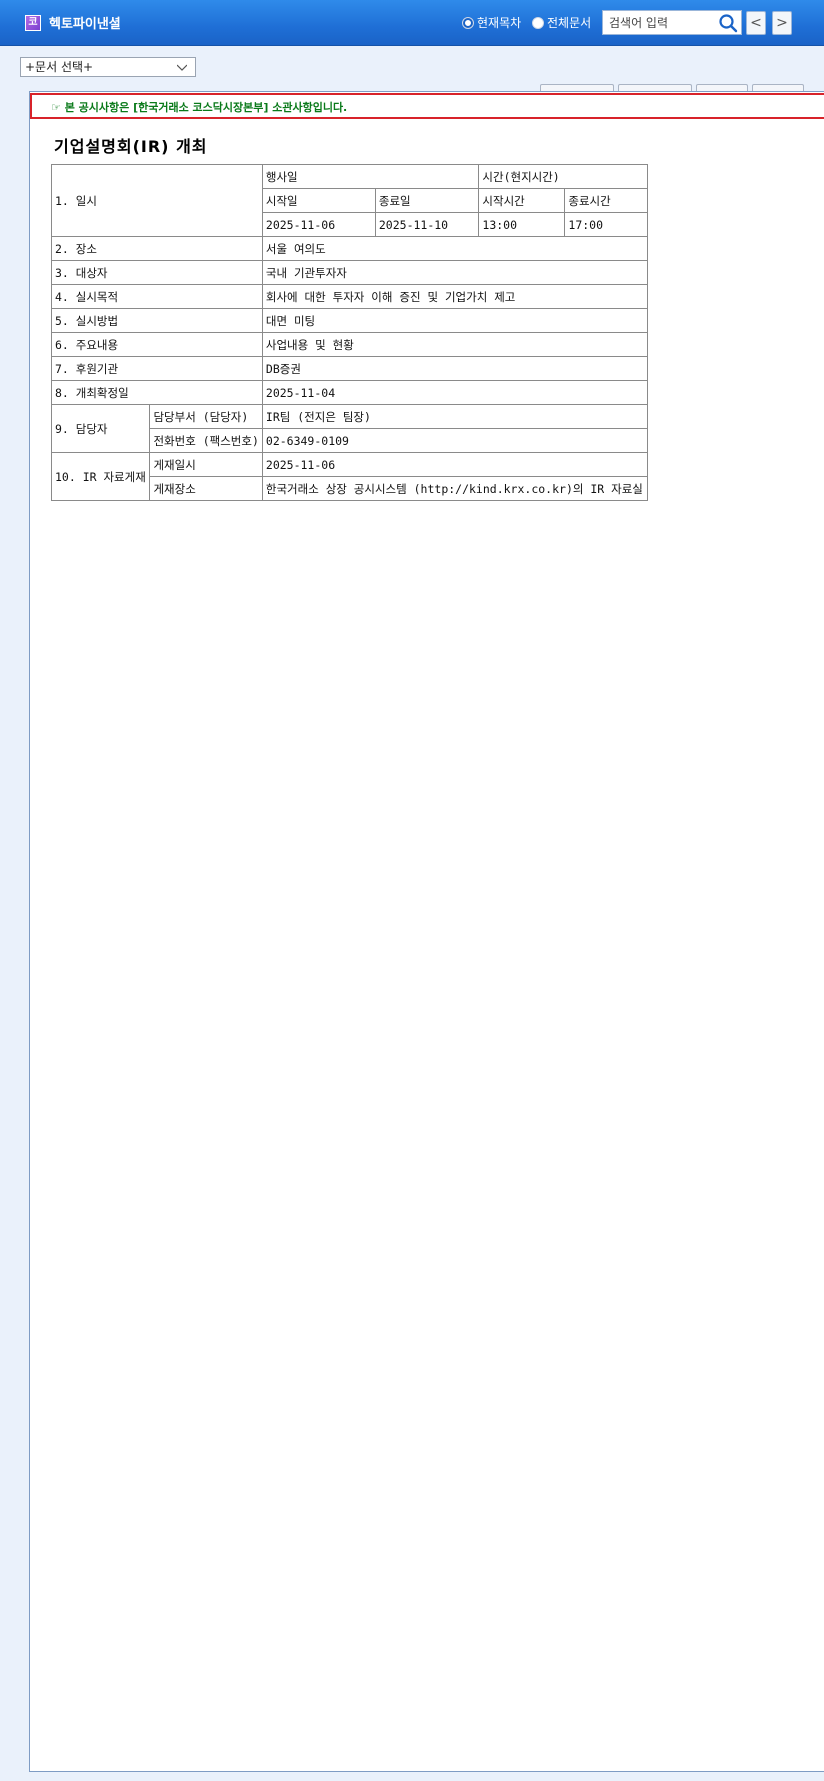  What do you see at coordinates (131, 146) in the screenshot?
I see `document-title: 기업설명회(IR) 개최` at bounding box center [131, 146].